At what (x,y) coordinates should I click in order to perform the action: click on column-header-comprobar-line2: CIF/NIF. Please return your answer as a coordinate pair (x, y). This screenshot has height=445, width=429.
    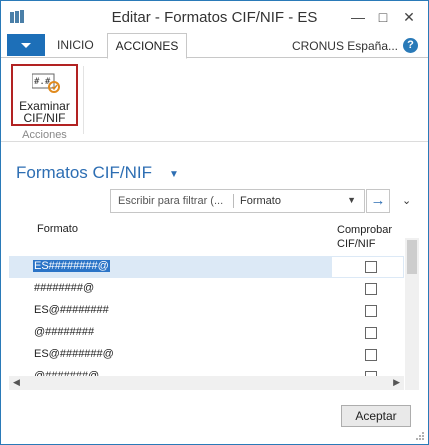
    Looking at the image, I should click on (356, 244).